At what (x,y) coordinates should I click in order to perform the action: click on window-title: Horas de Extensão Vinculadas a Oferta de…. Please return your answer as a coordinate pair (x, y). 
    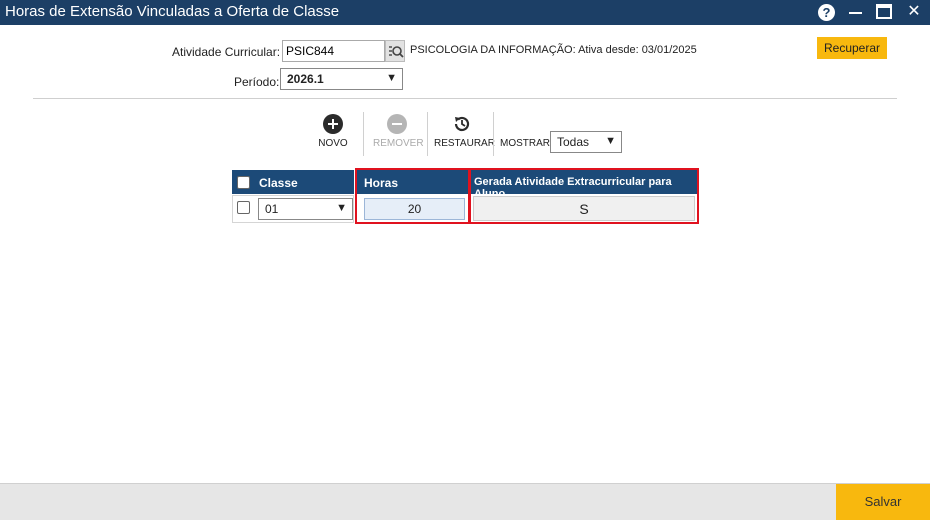
    Looking at the image, I should click on (172, 11).